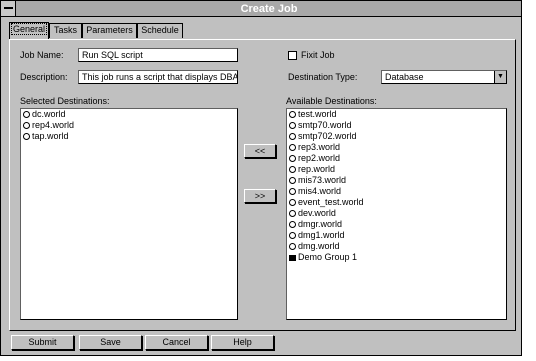 The height and width of the screenshot is (361, 536). I want to click on fixit-label: Fixit Job, so click(318, 55).